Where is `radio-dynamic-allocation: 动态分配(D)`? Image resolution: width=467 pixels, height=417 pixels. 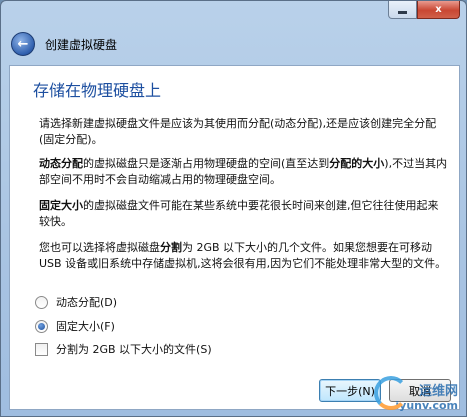
radio-dynamic-allocation: 动态分配(D) is located at coordinates (76, 302).